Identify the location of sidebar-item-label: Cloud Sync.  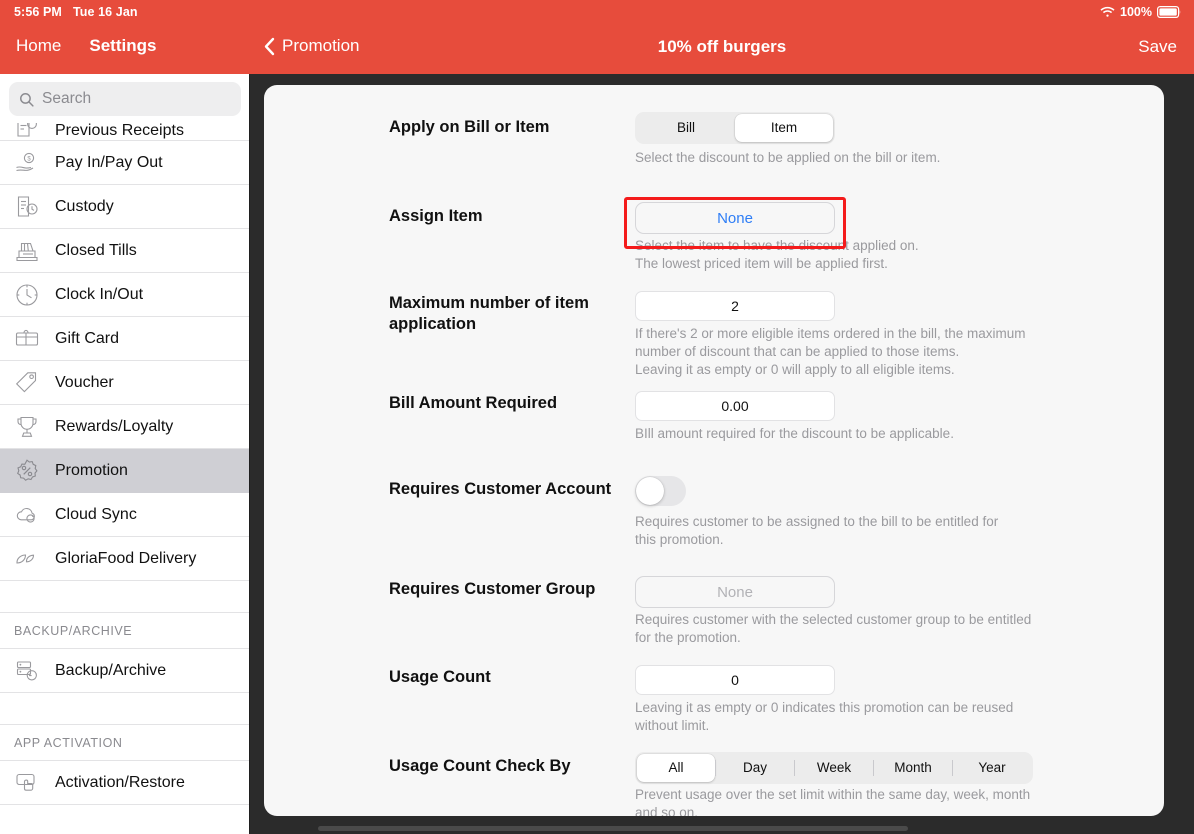
(96, 514).